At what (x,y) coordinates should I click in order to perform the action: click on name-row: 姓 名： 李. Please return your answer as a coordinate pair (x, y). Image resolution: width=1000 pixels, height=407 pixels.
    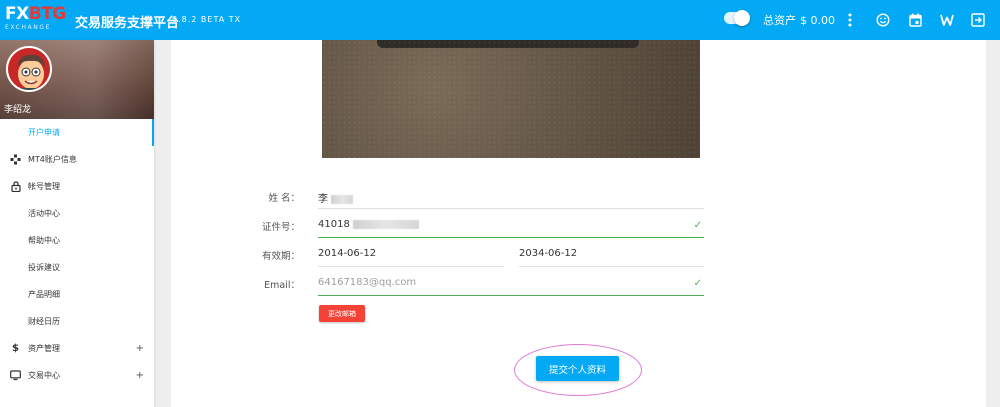
    Looking at the image, I should click on (469, 197).